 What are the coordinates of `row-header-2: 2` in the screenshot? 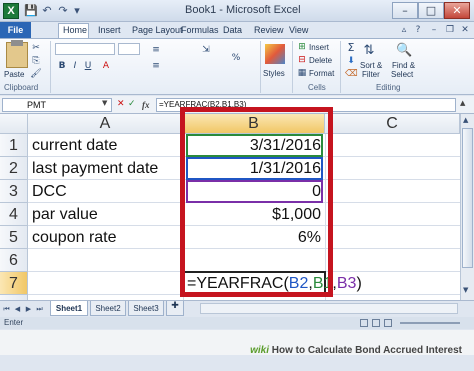 It's located at (14, 168).